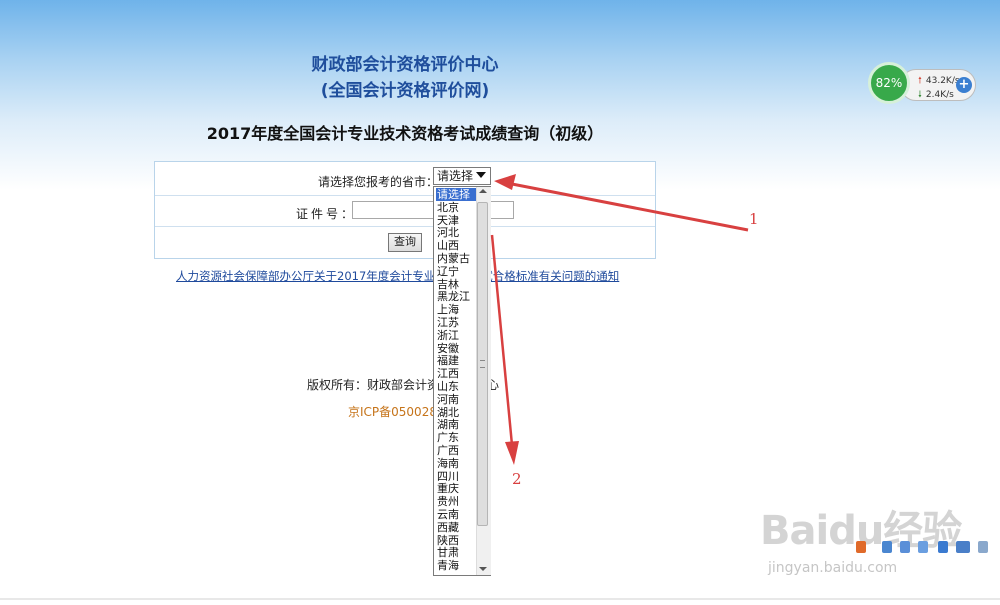  Describe the element at coordinates (939, 95) in the screenshot. I see `download-speed-value: 2.4K/s` at that location.